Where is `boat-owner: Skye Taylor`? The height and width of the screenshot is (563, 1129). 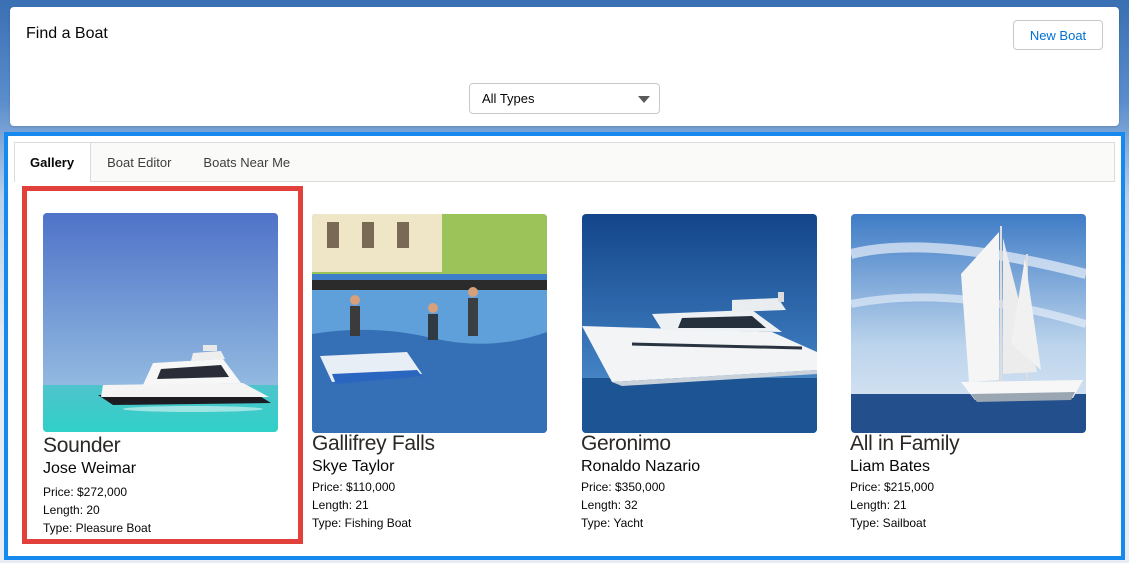
boat-owner: Skye Taylor is located at coordinates (353, 466).